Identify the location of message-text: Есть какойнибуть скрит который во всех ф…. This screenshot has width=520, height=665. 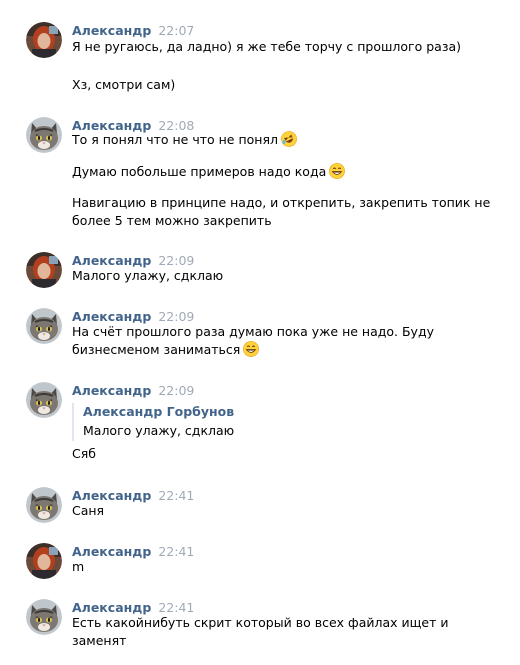
(260, 622).